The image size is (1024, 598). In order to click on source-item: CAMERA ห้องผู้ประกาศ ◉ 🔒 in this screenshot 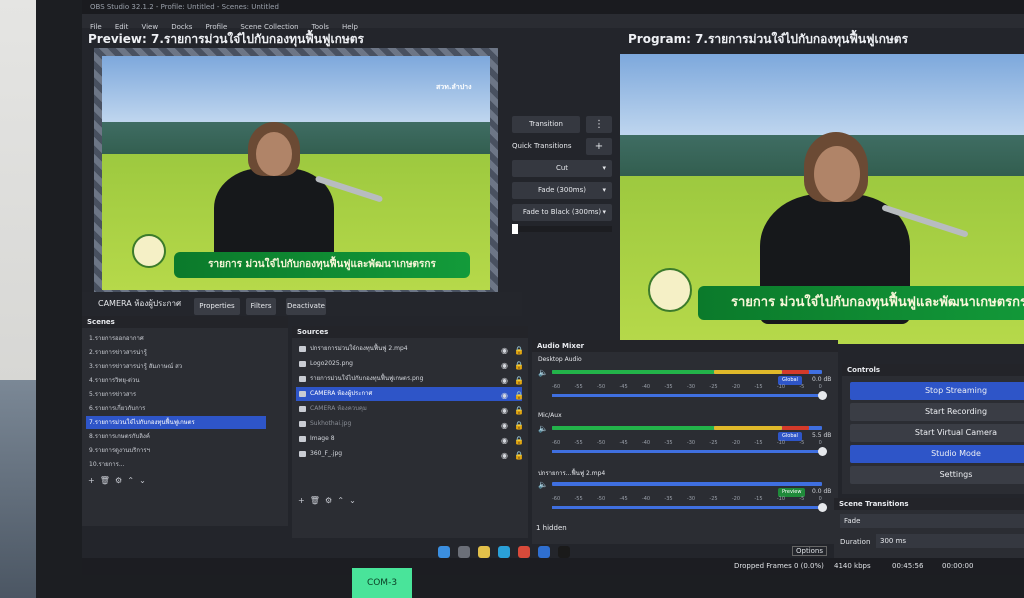, I will do `click(409, 394)`.